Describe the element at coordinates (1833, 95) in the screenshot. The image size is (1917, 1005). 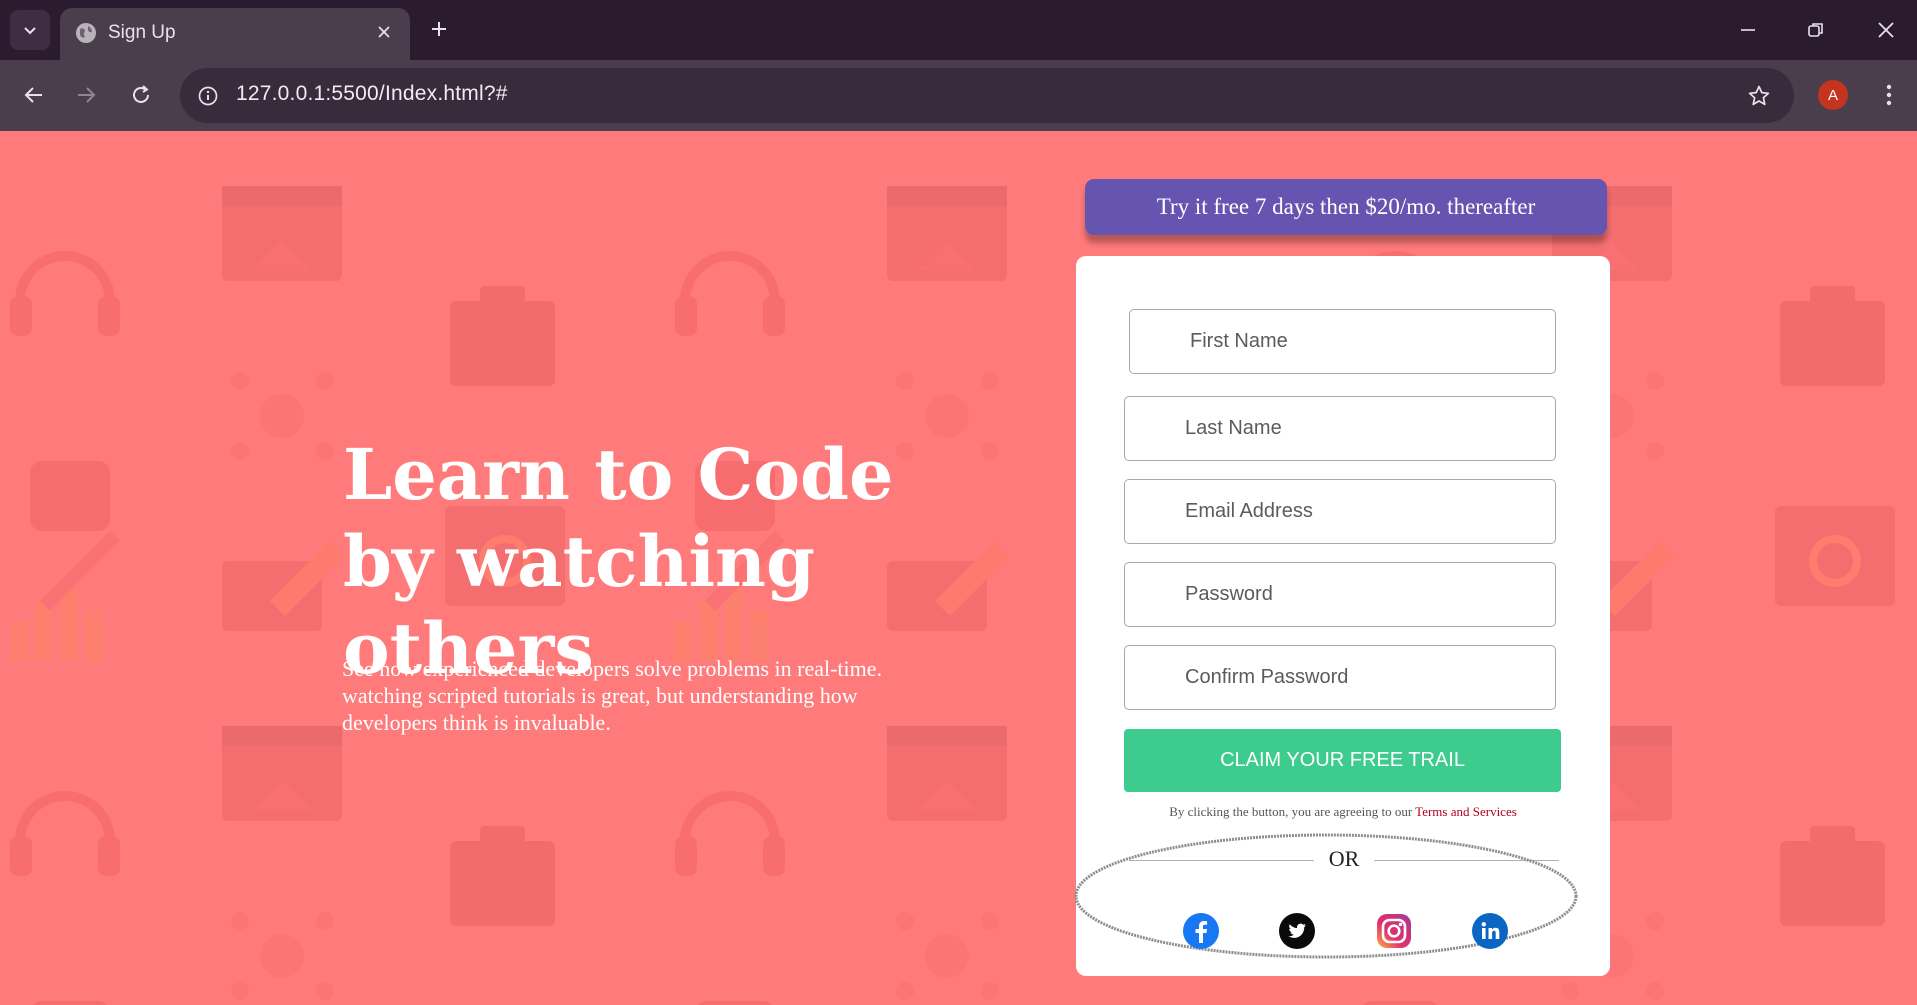
I see `profile-avatar: A` at that location.